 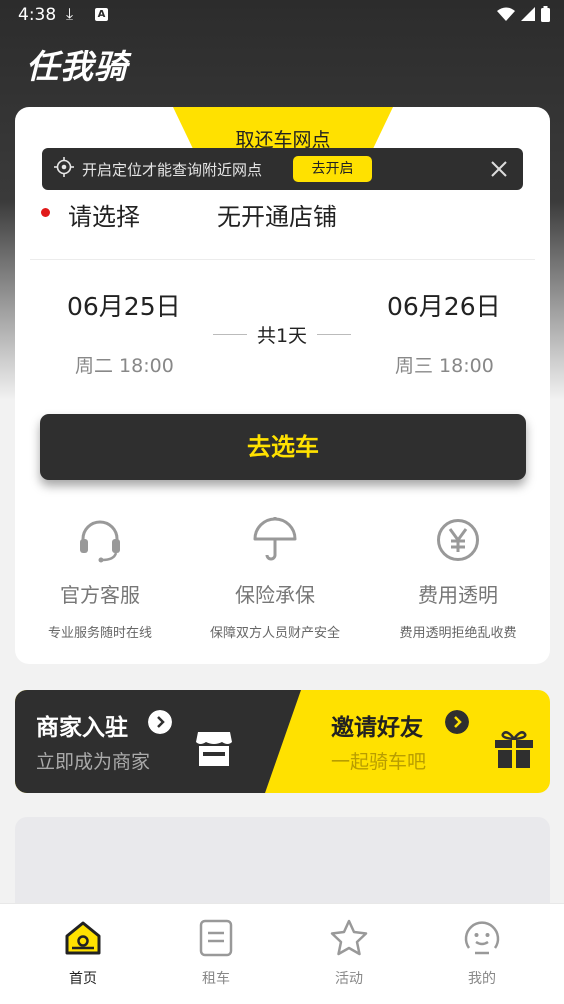 I want to click on location-tip-text: 开启定位才能查询附近网点, so click(x=172, y=170).